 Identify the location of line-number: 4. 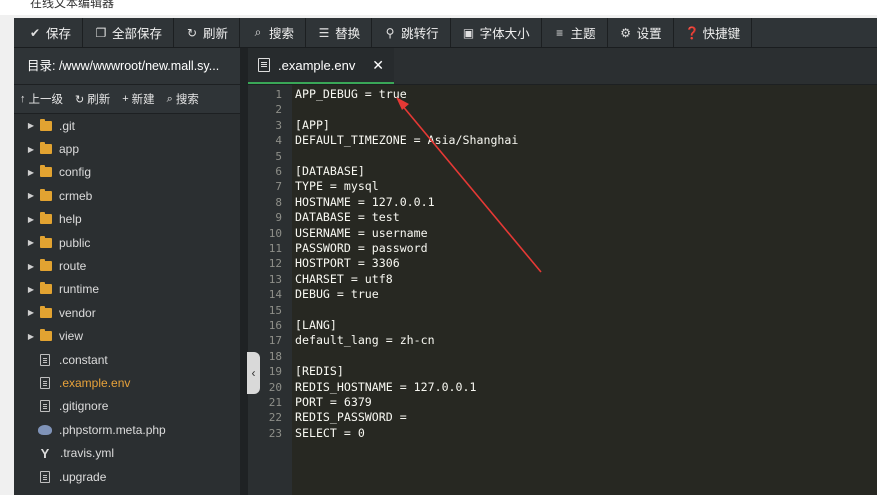
(278, 141).